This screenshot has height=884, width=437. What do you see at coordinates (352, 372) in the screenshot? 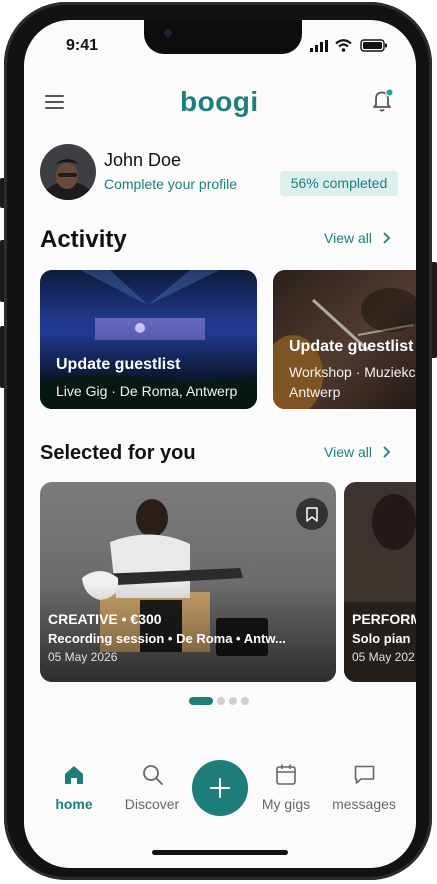
I see `card-subtitle: Workshop · Muziekc` at bounding box center [352, 372].